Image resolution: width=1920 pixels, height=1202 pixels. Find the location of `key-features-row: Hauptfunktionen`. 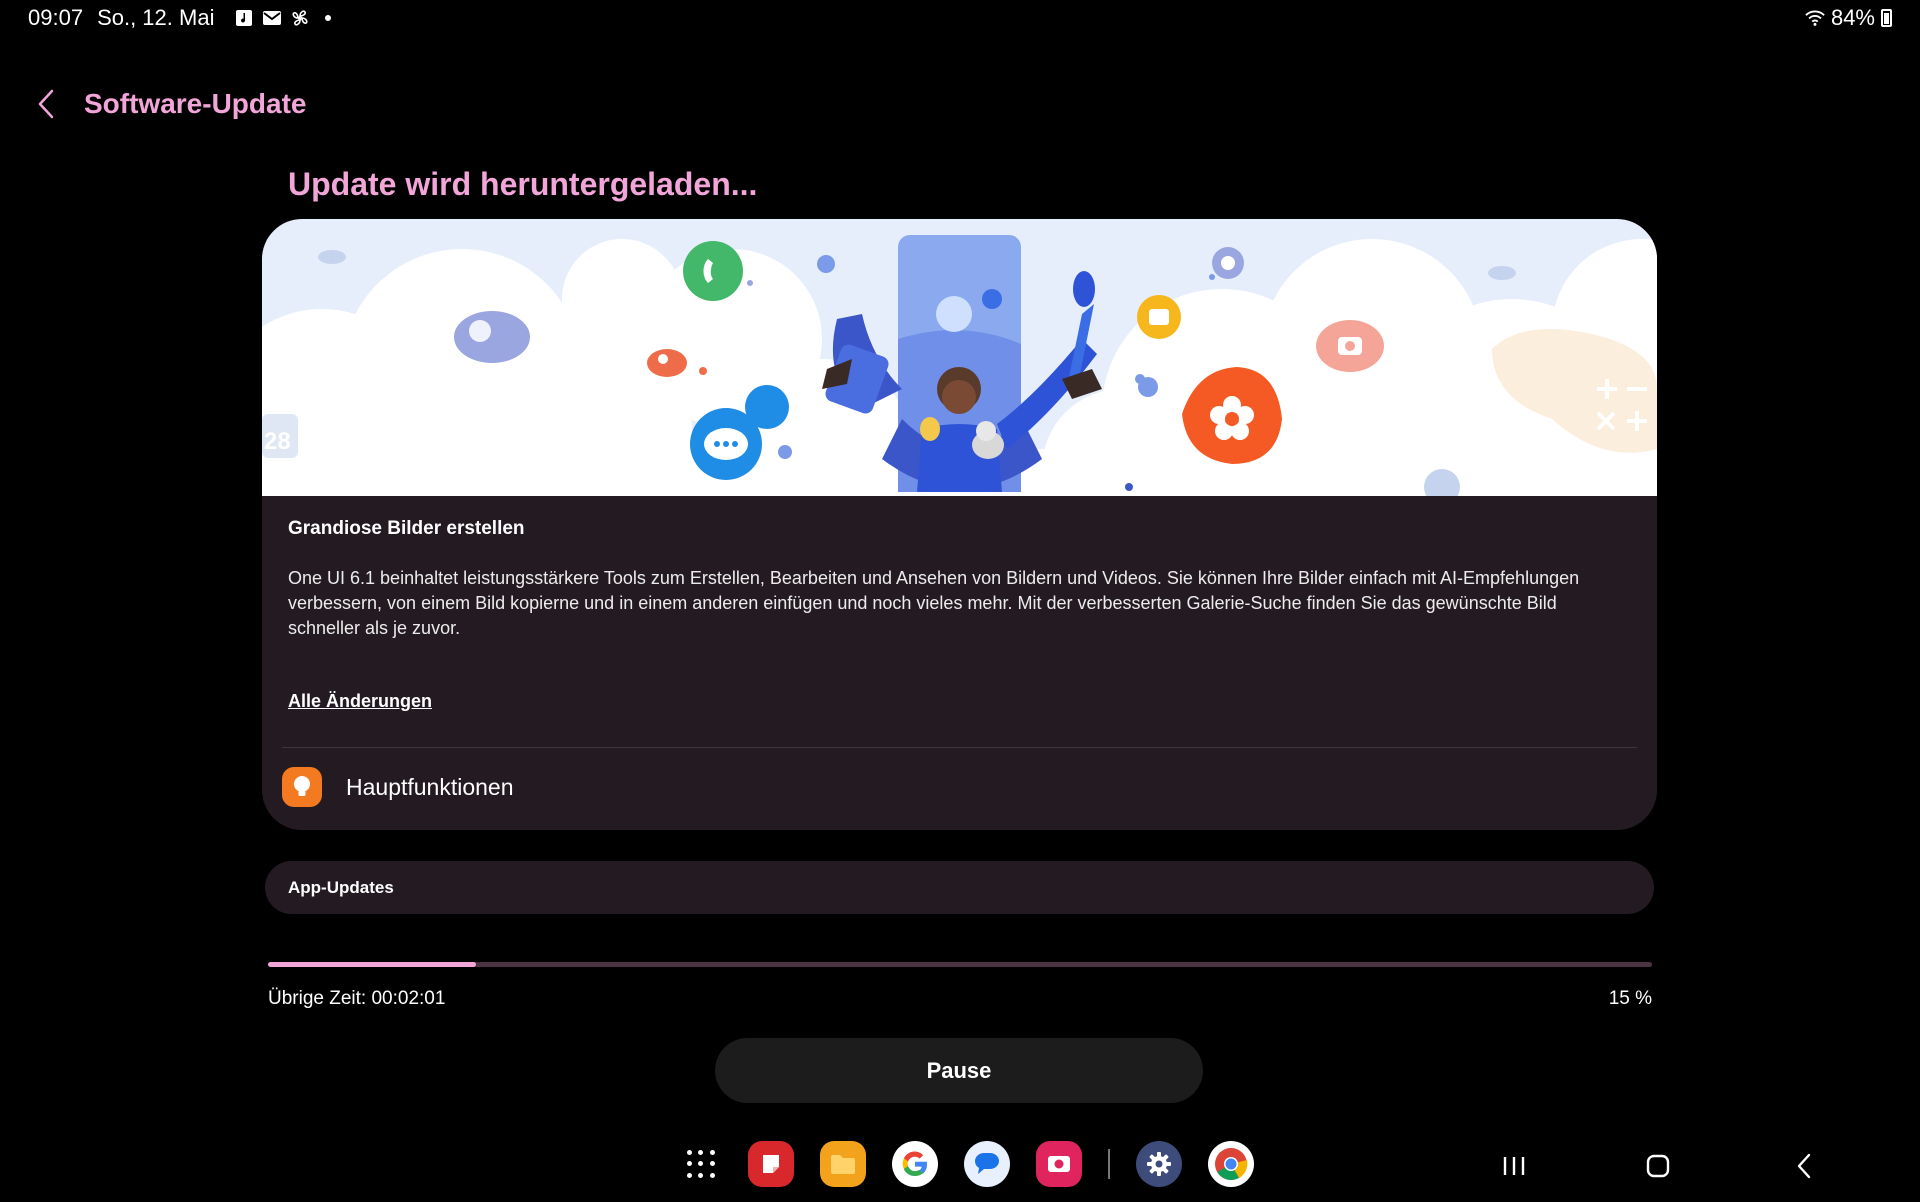

key-features-row: Hauptfunktionen is located at coordinates (398, 787).